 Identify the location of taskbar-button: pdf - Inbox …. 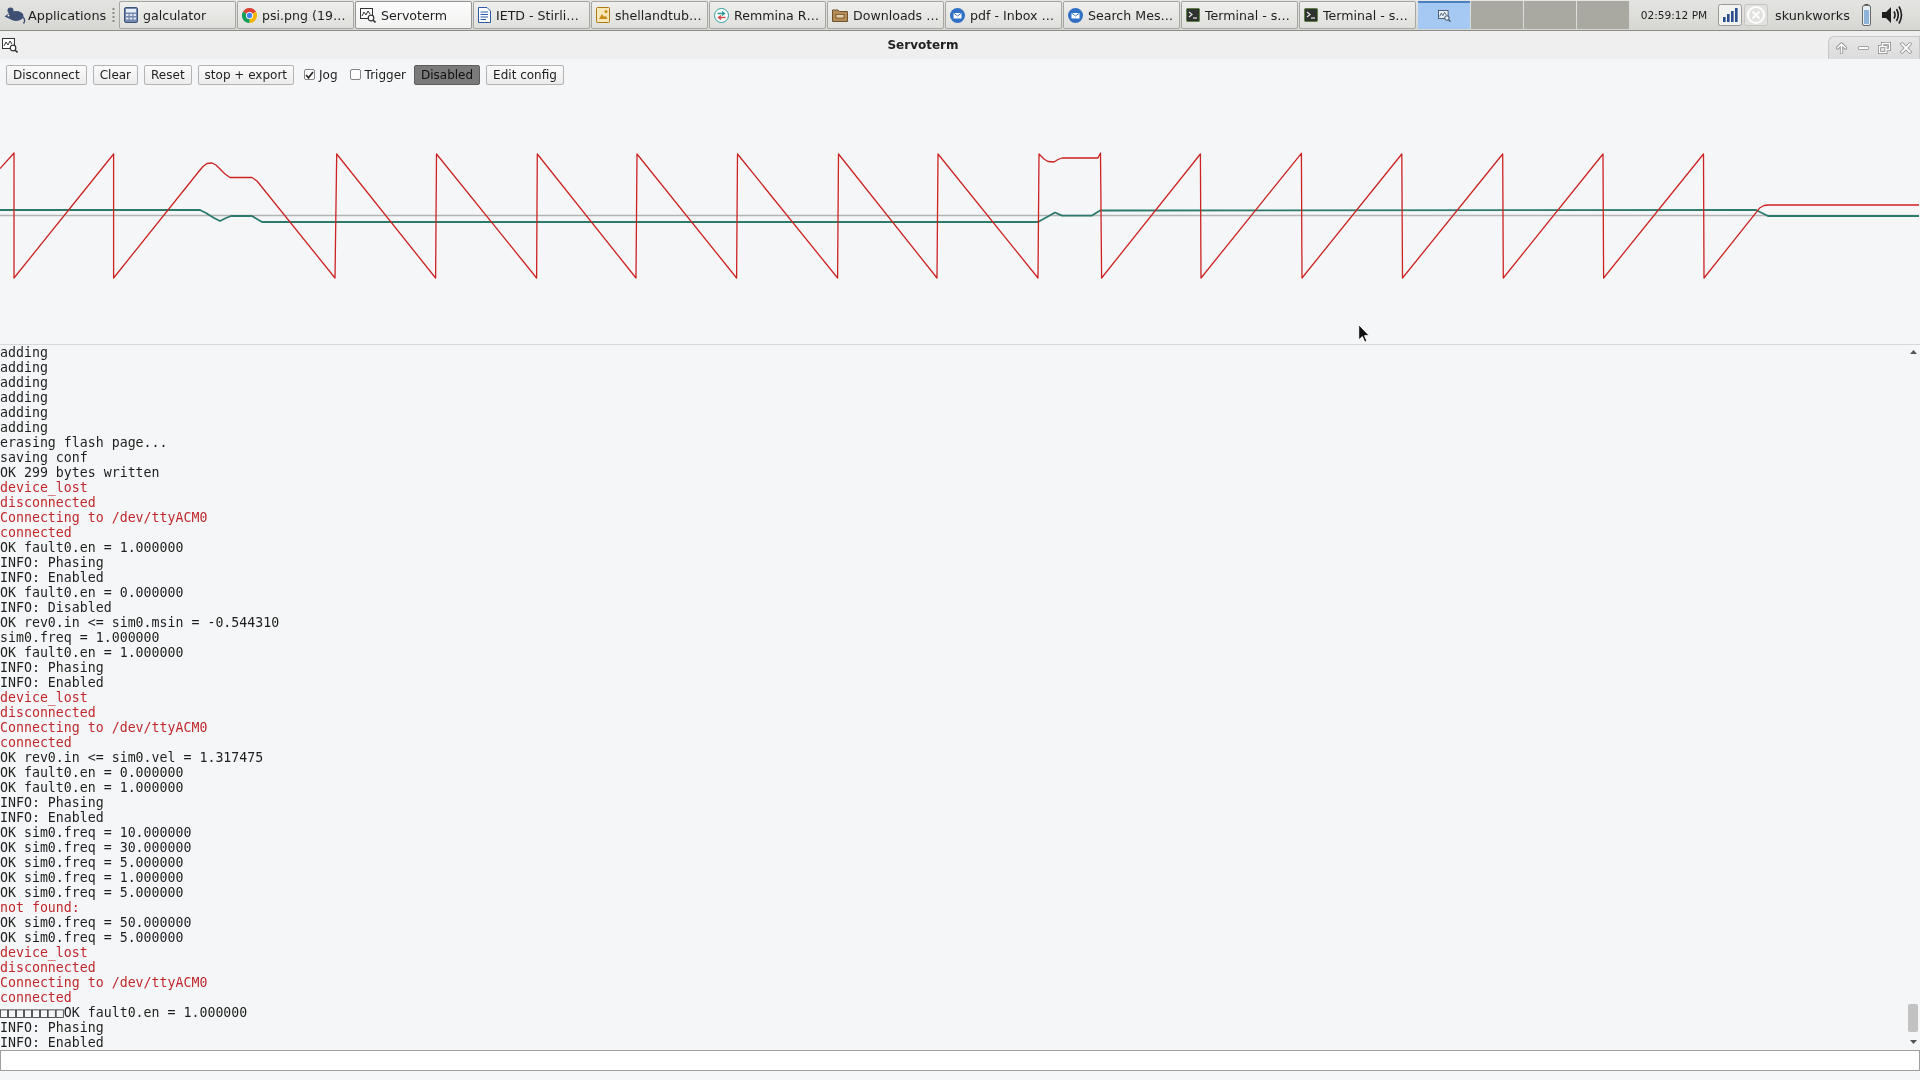
(1003, 15).